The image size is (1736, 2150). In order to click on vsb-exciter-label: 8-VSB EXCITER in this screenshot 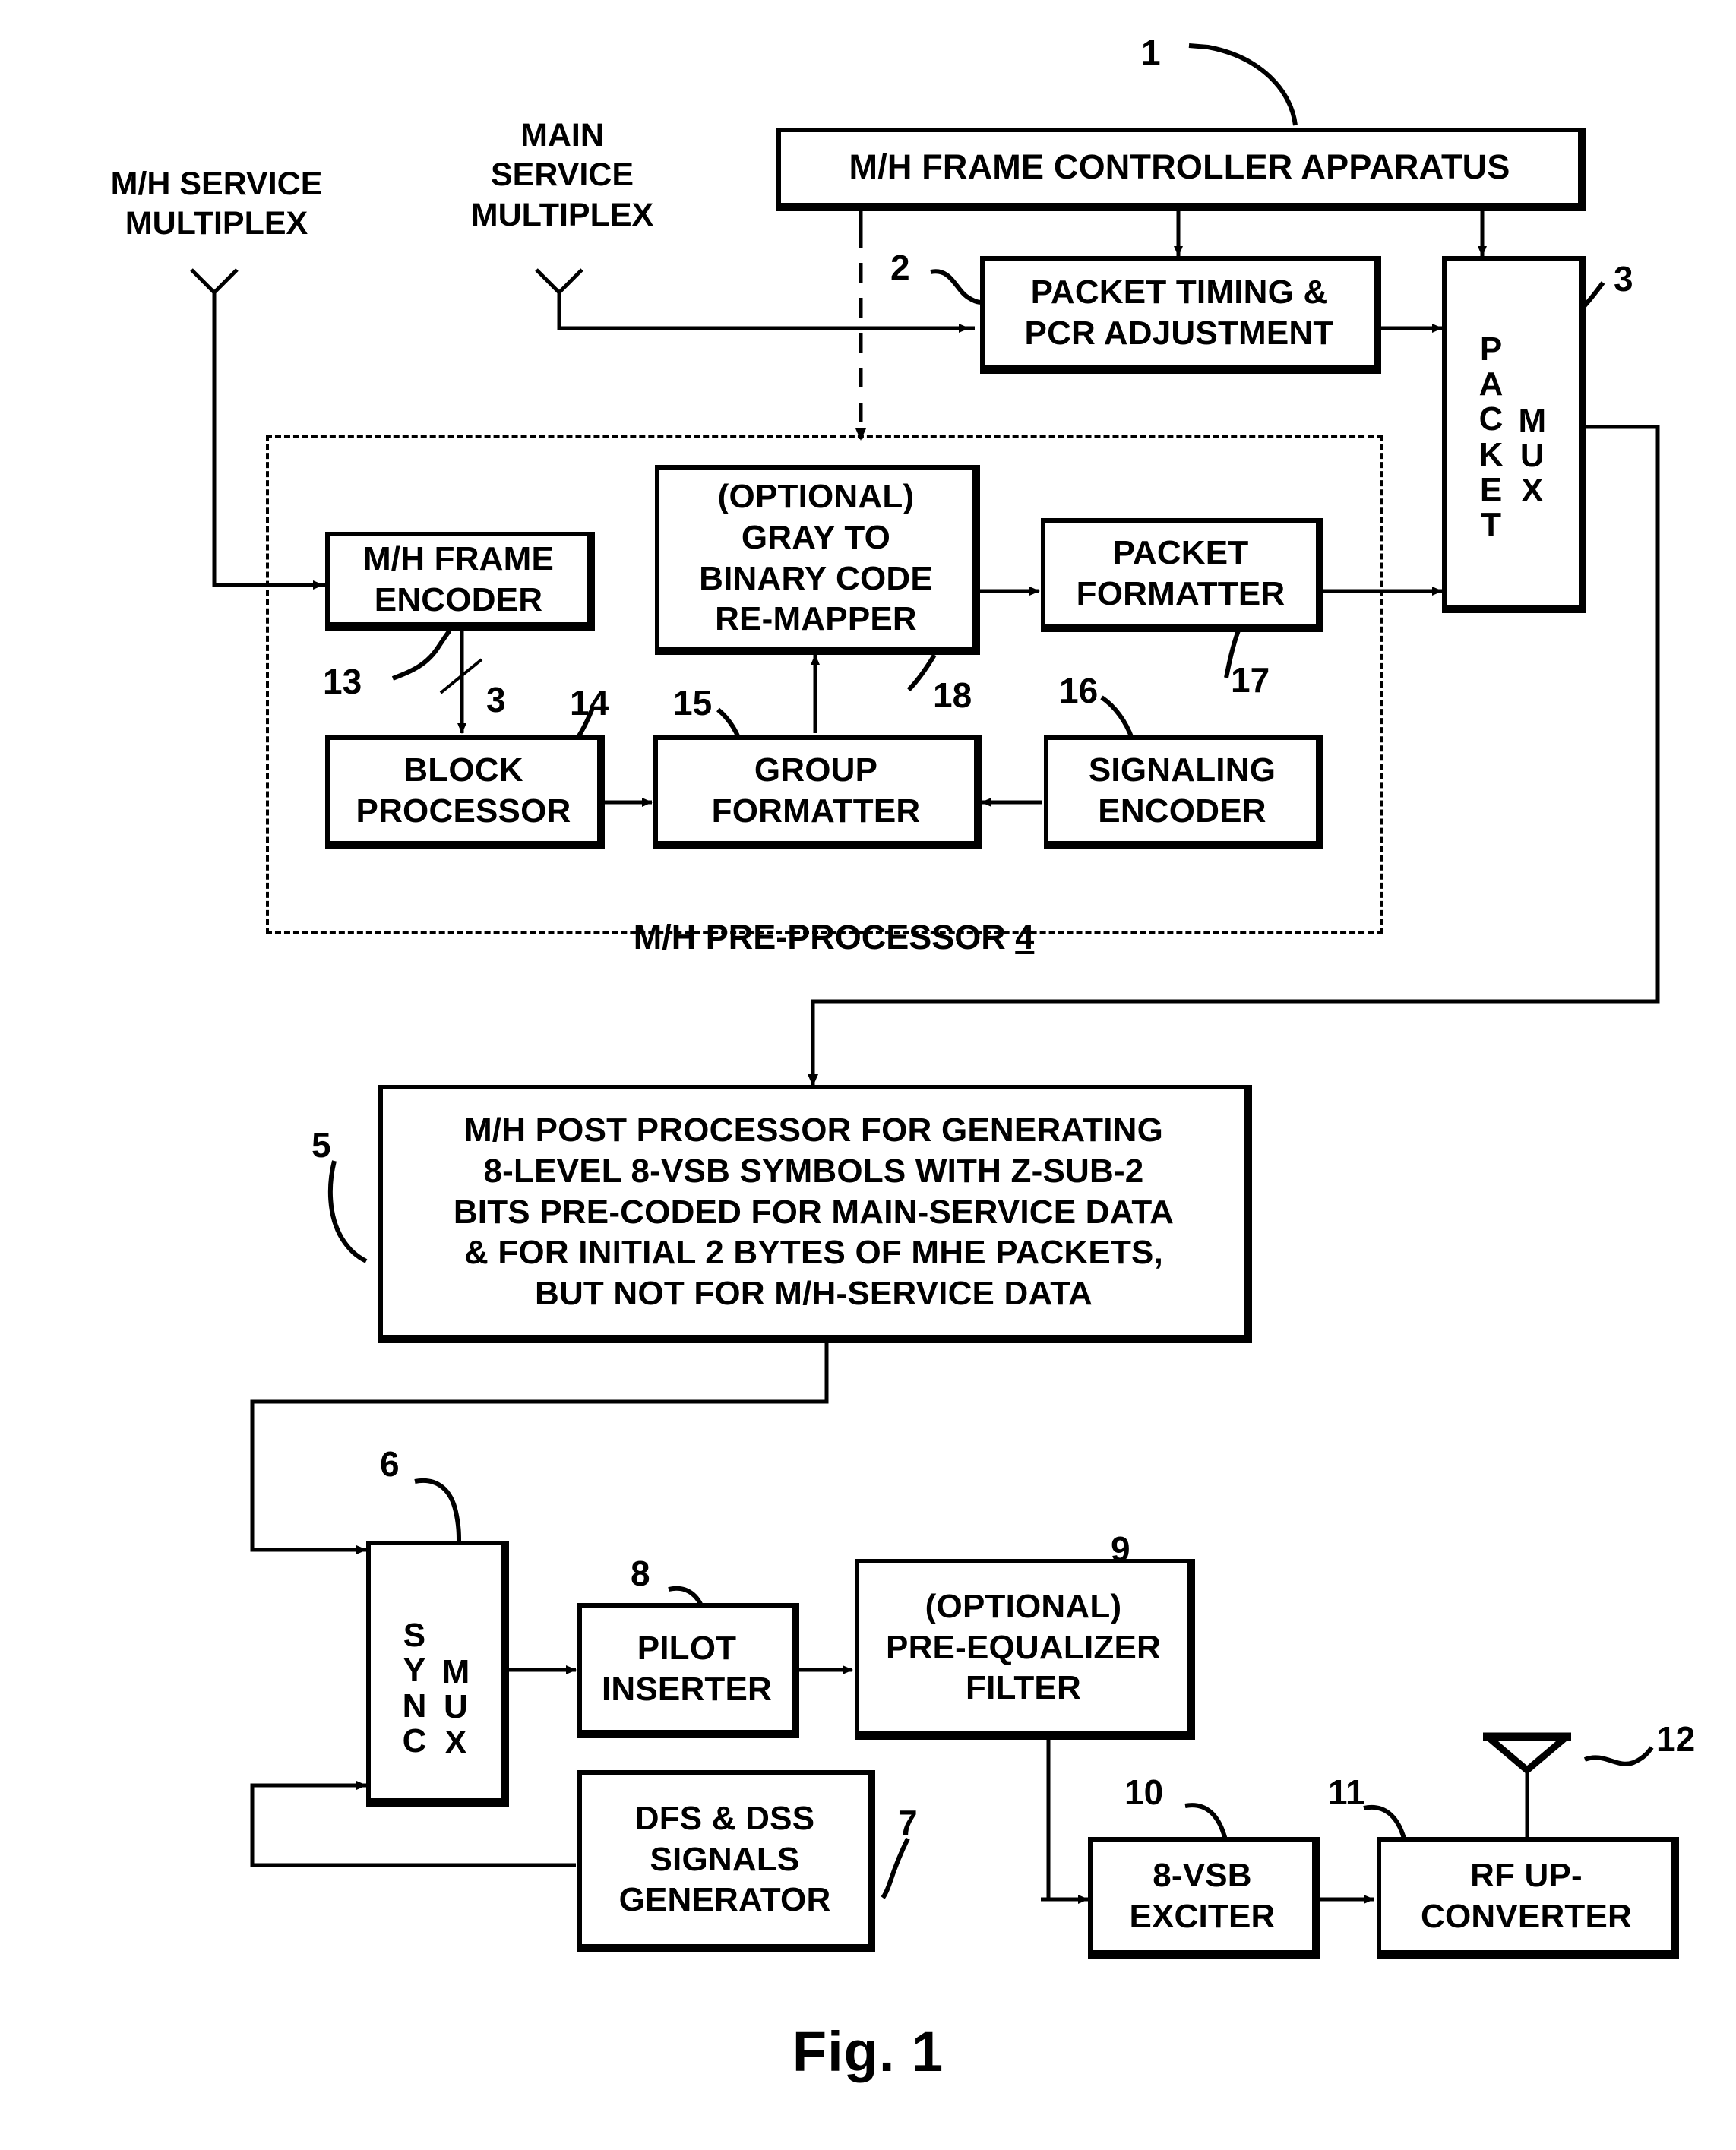, I will do `click(1202, 1895)`.